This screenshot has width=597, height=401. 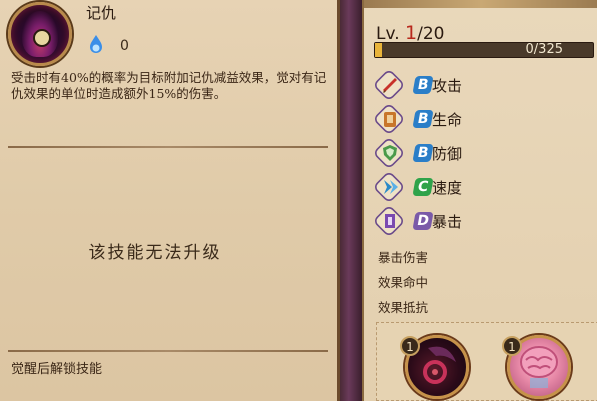 I want to click on panel-header-strip, so click(x=480, y=4).